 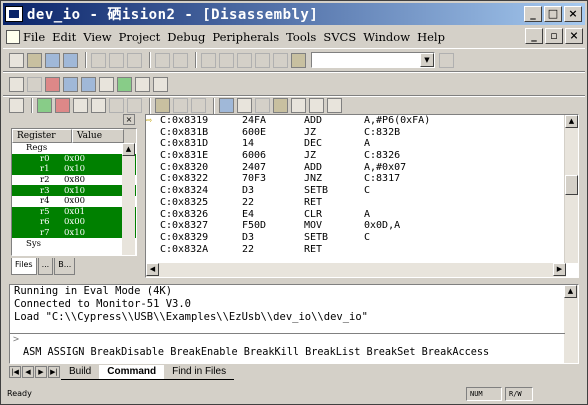 I want to click on tree-group-regs: Regs, so click(x=74, y=148).